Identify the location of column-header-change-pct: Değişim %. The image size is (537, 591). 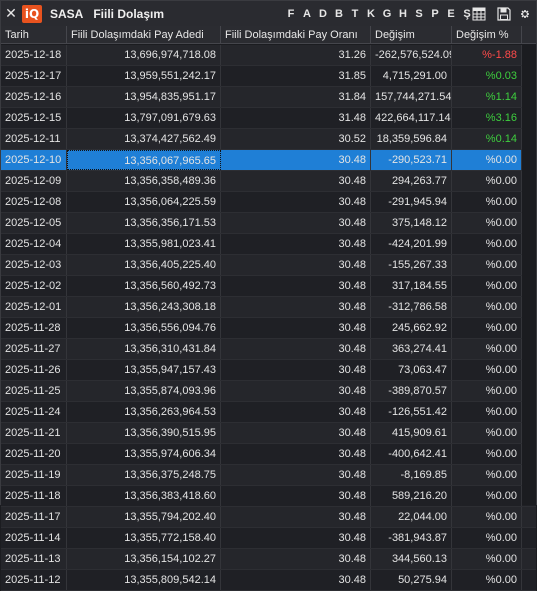
(487, 35).